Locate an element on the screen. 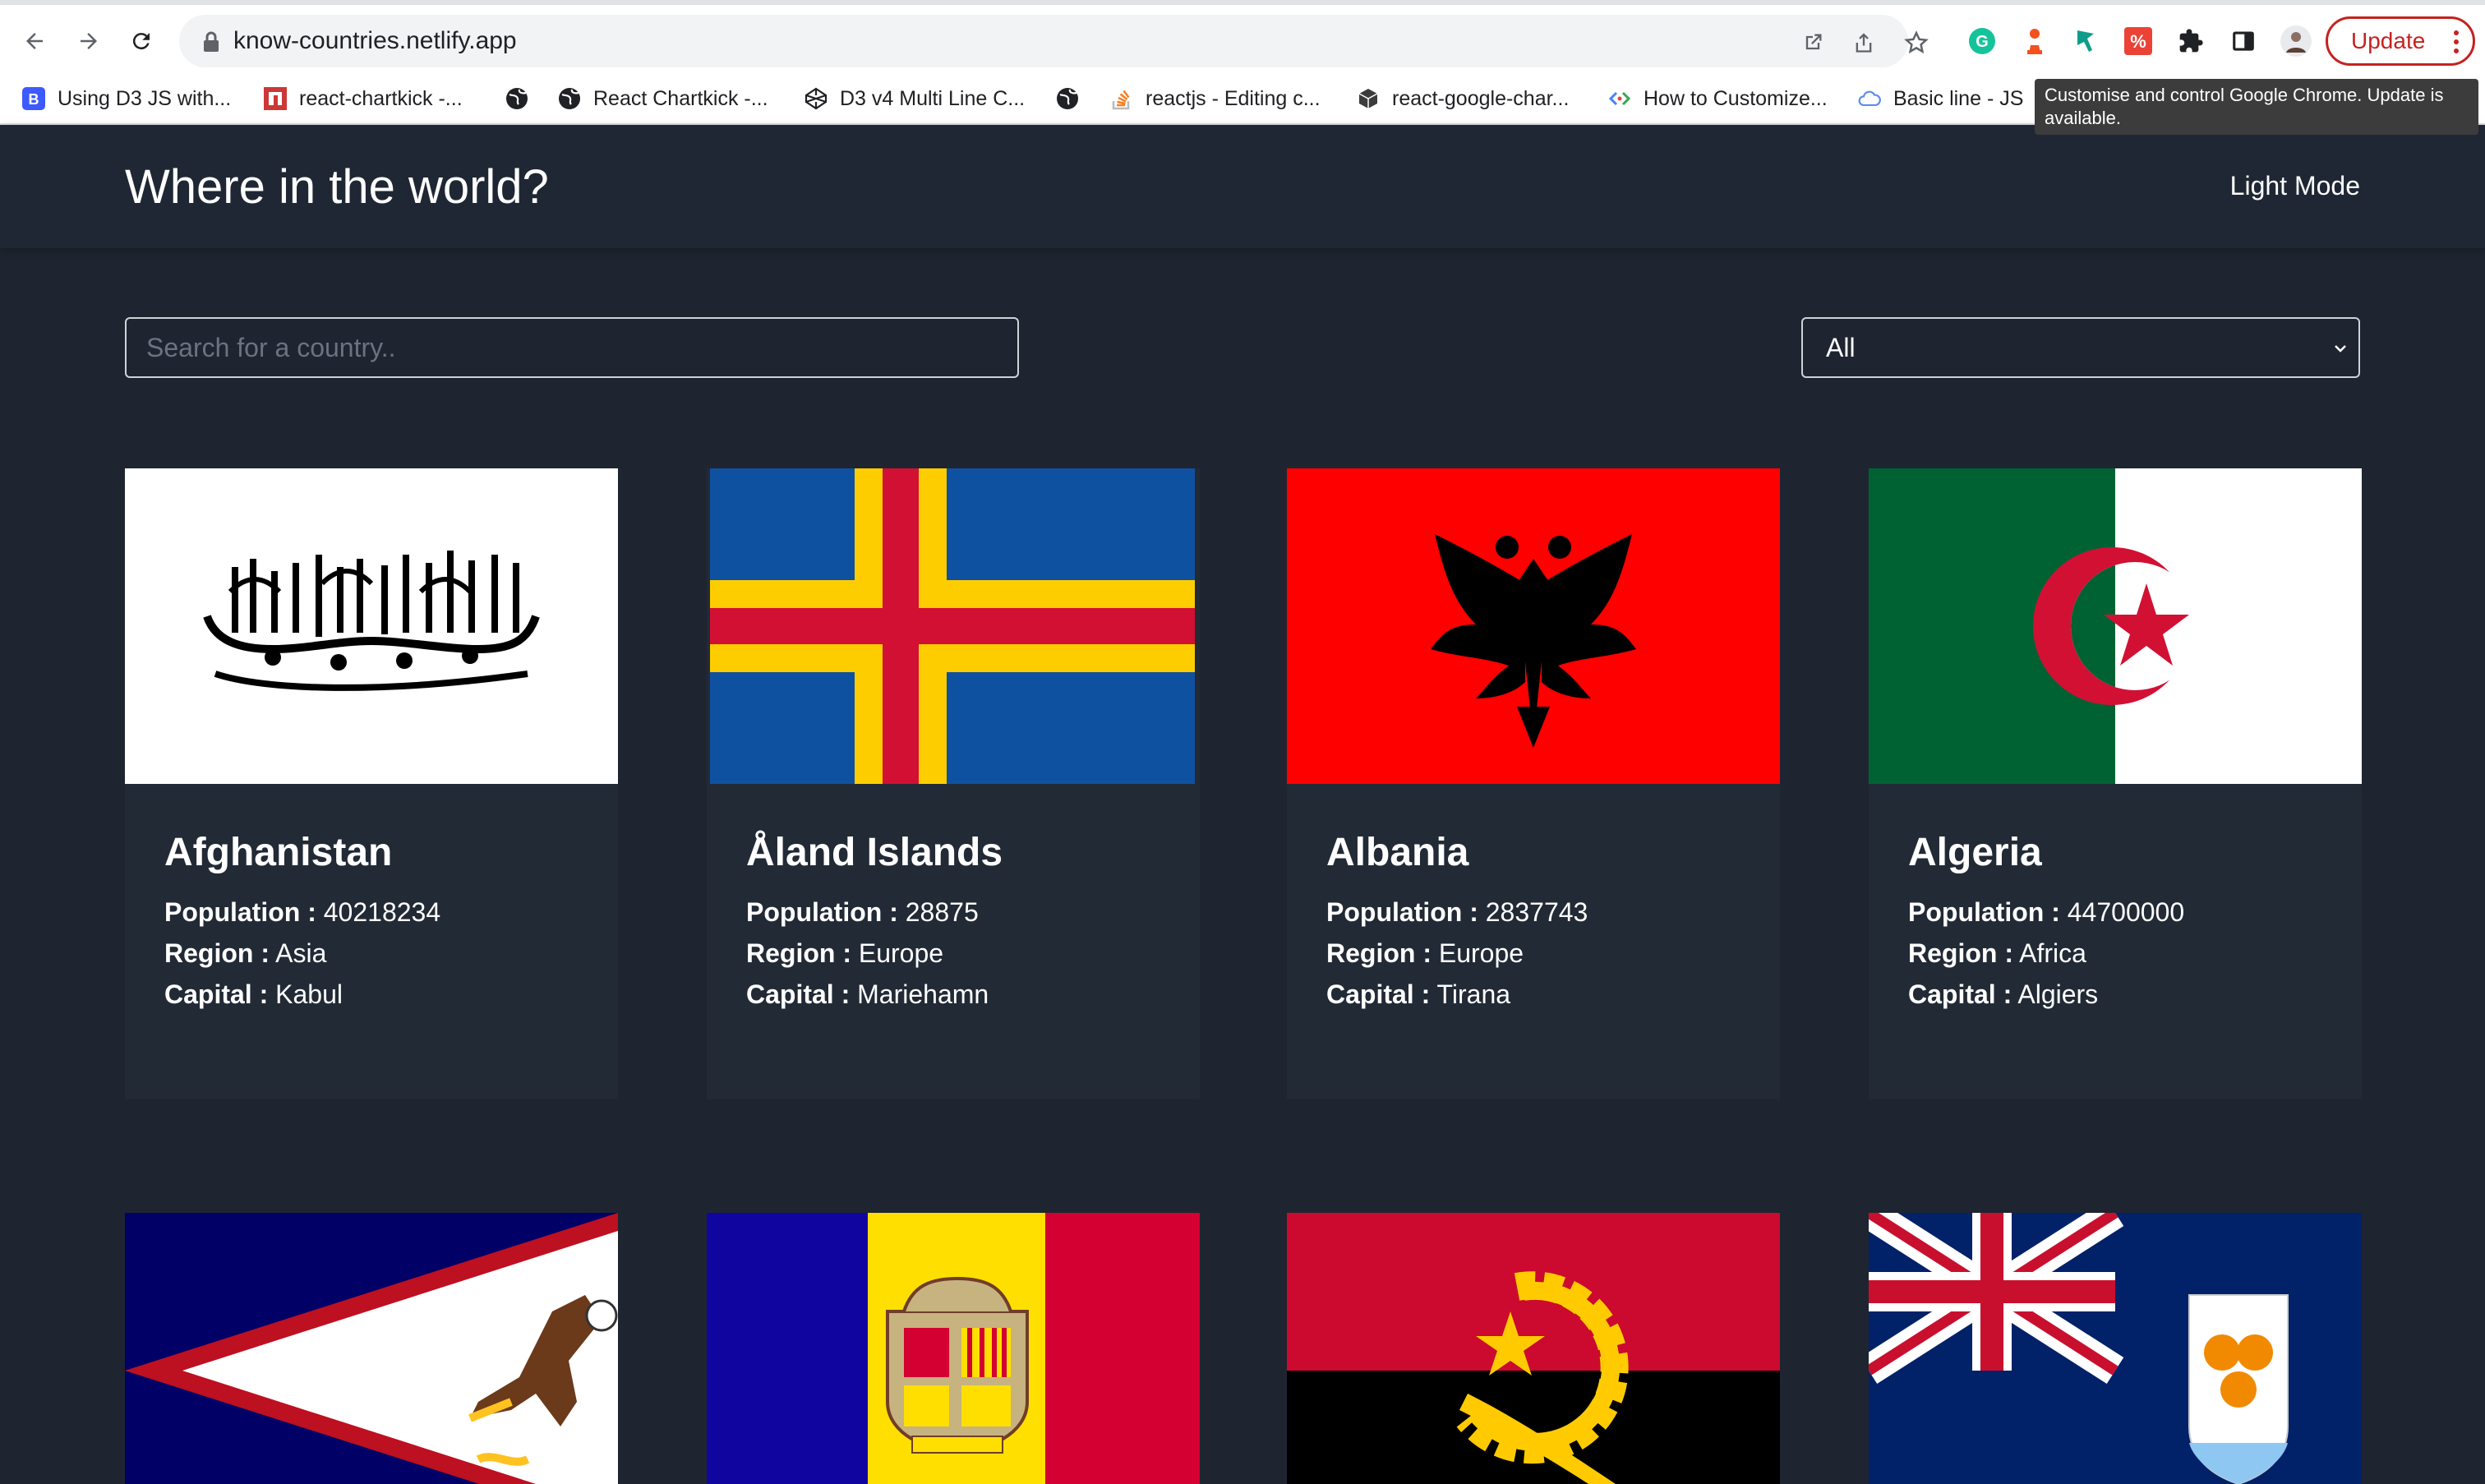 The image size is (2485, 1484). code-brackets-icon is located at coordinates (1619, 98).